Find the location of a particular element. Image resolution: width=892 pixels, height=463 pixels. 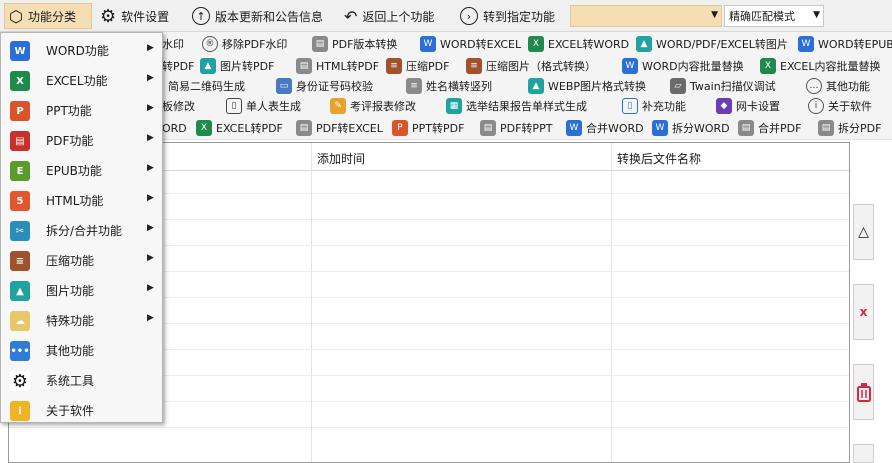

menu-item: ✂ 拆分/合并功能 ▶ is located at coordinates (81, 230).